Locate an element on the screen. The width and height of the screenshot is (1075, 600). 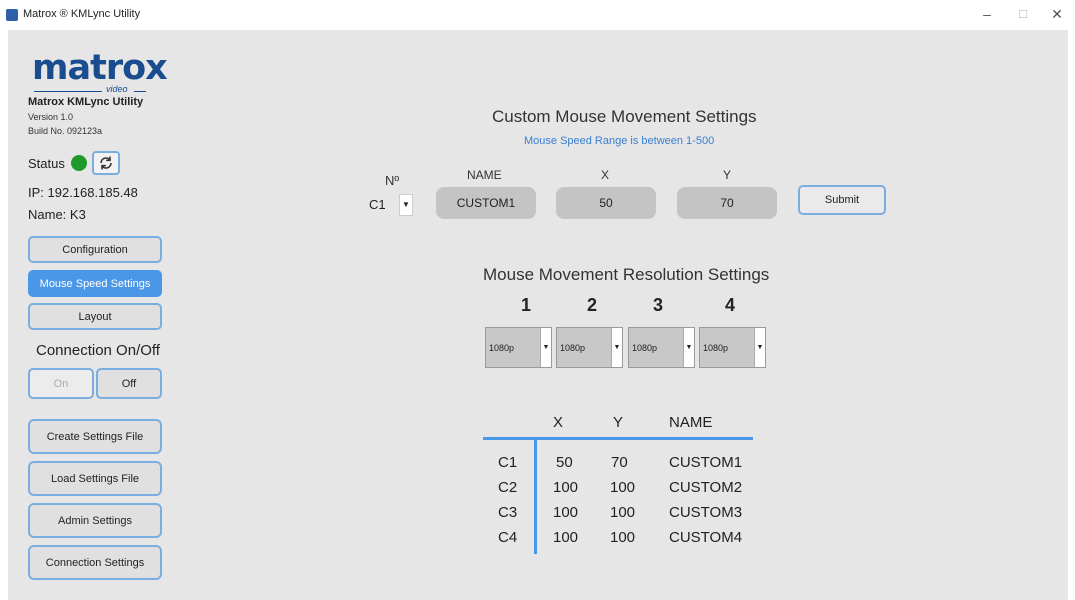
resolution-number-3: 3 is located at coordinates (658, 305).